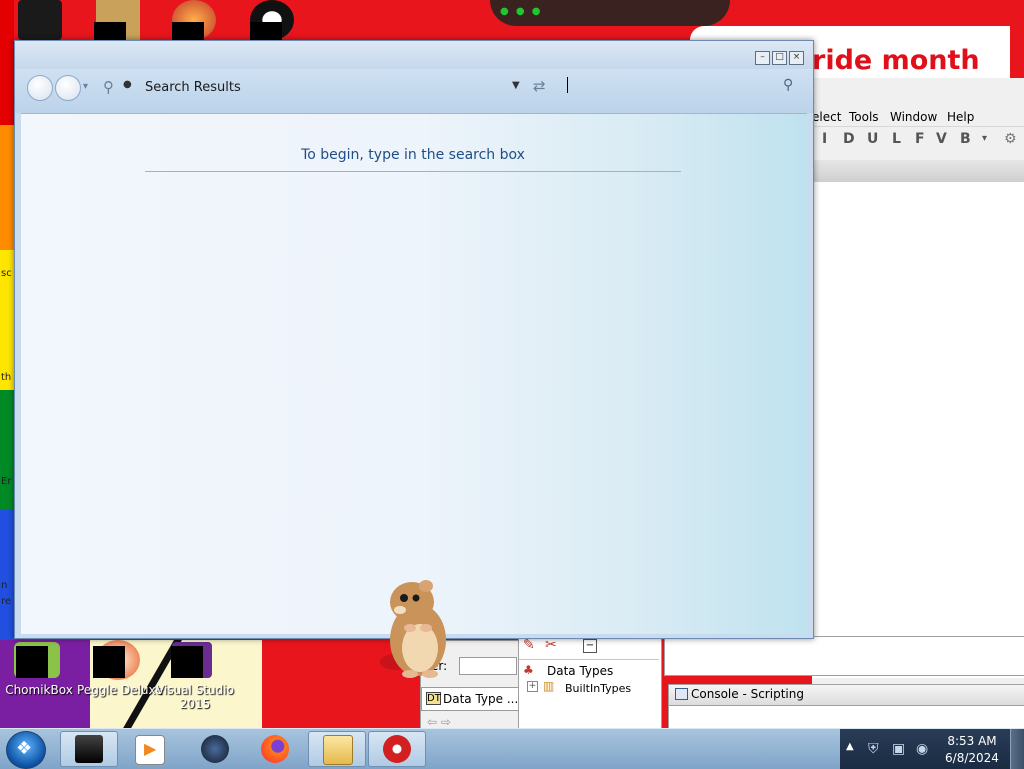  I want to click on database-icon: ▥, so click(549, 686).